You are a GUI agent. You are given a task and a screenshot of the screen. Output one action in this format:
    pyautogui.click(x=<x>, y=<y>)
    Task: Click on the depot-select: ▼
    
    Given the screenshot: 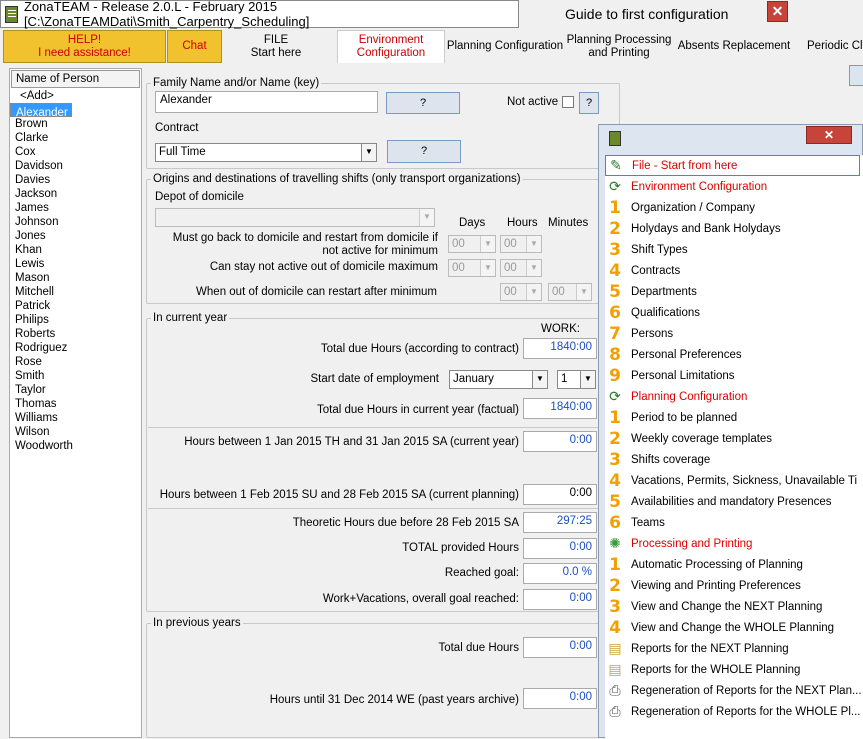 What is the action you would take?
    pyautogui.click(x=295, y=217)
    